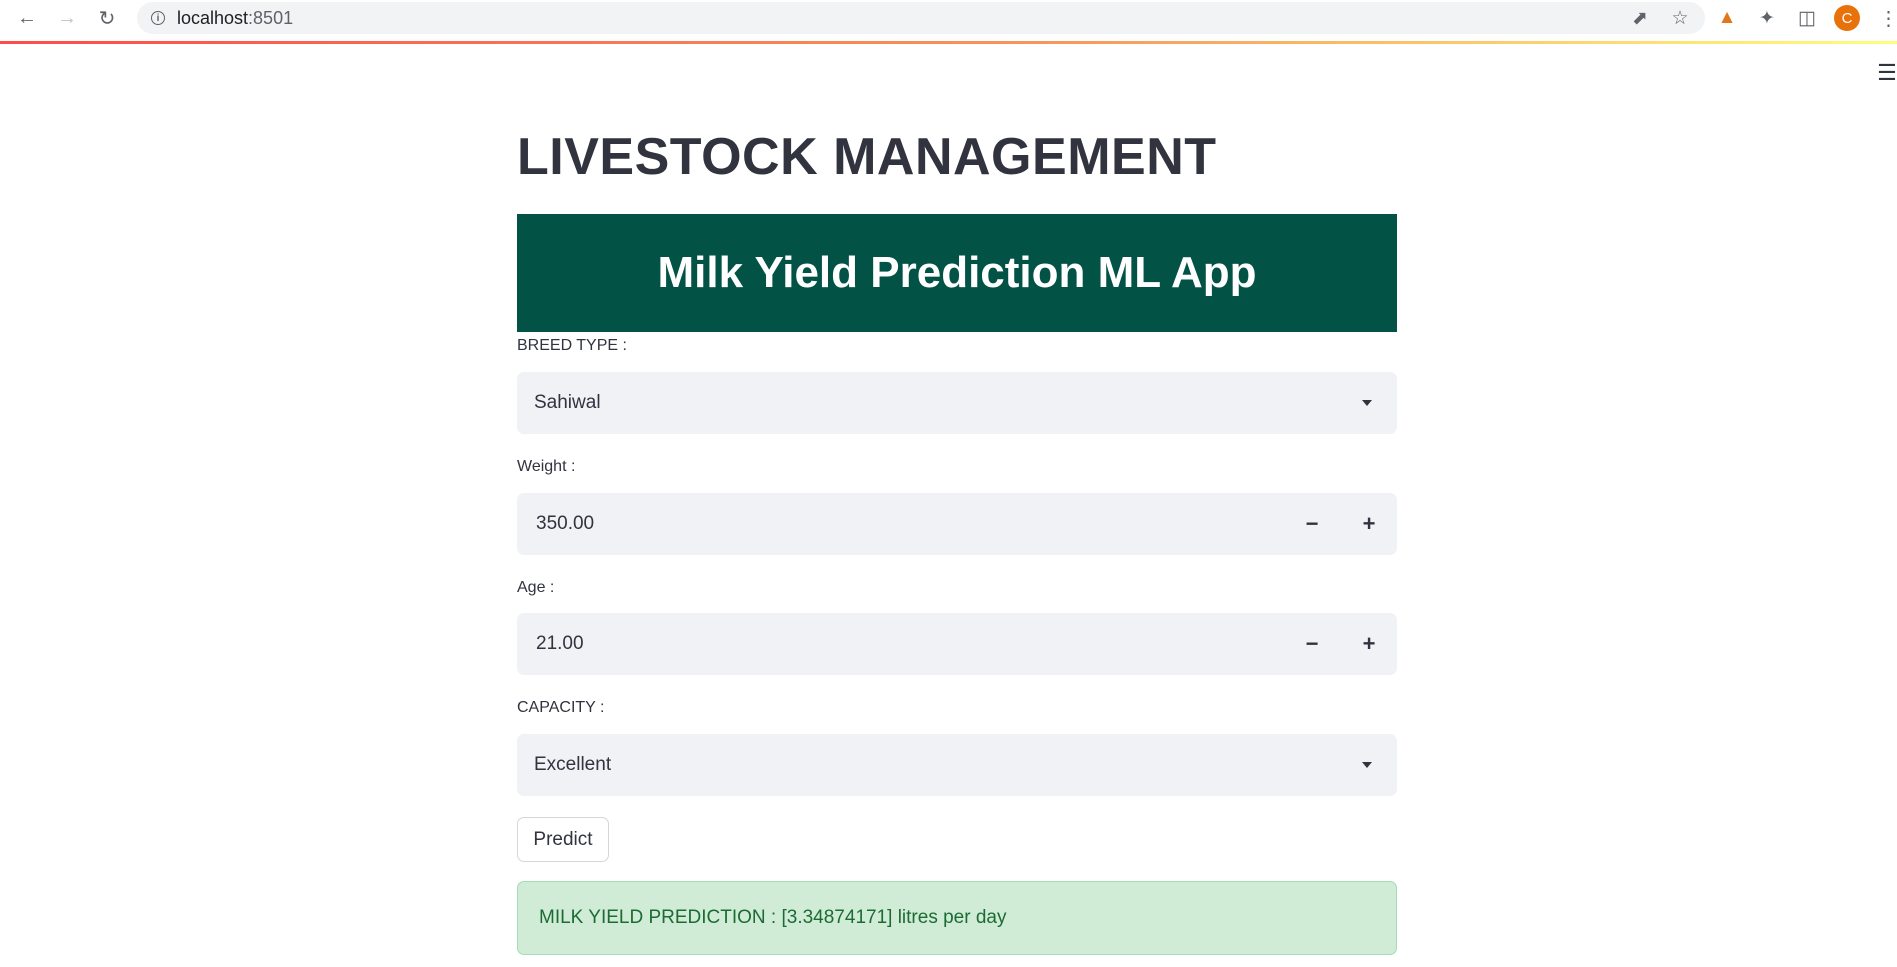  Describe the element at coordinates (1888, 18) in the screenshot. I see `three-dots-icon: ⋮` at that location.